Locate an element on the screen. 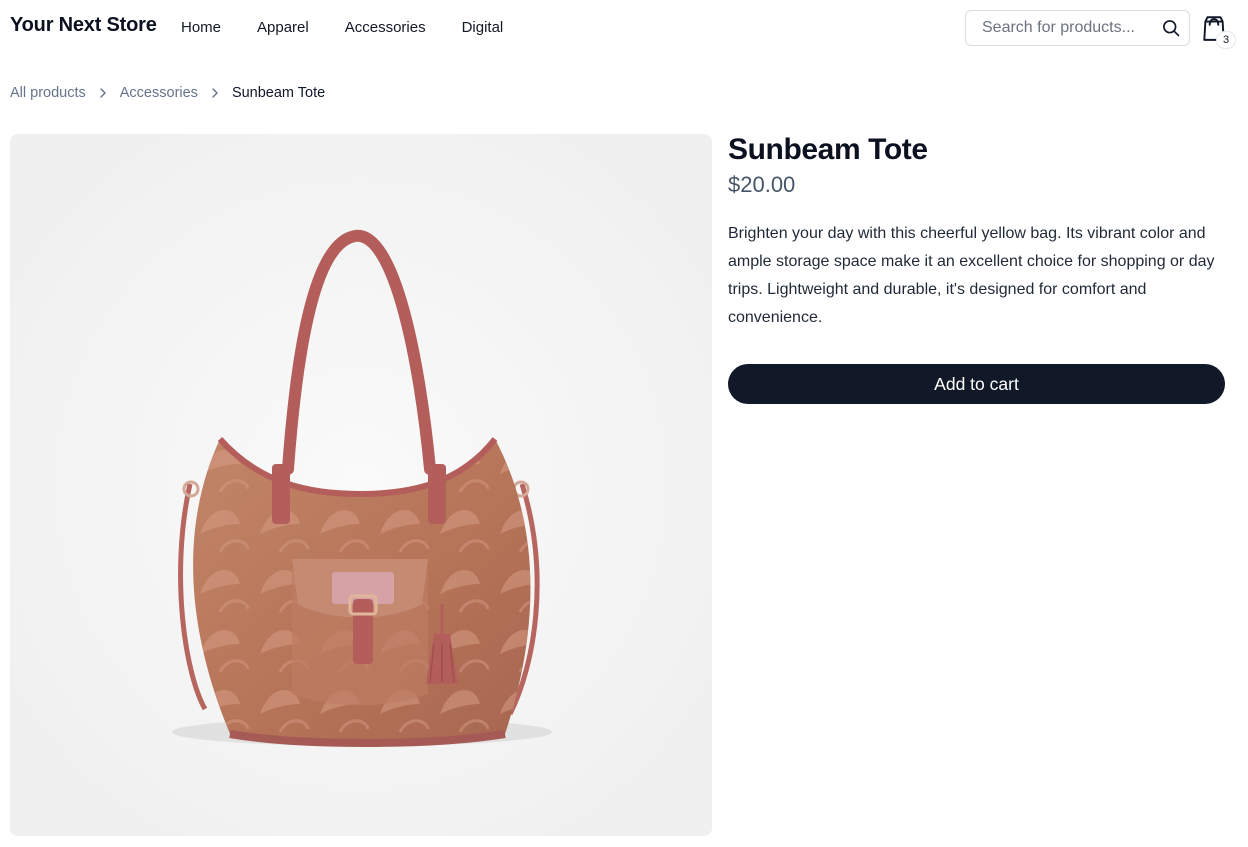 The height and width of the screenshot is (847, 1248). nav-item-apparel: Apparel is located at coordinates (283, 27).